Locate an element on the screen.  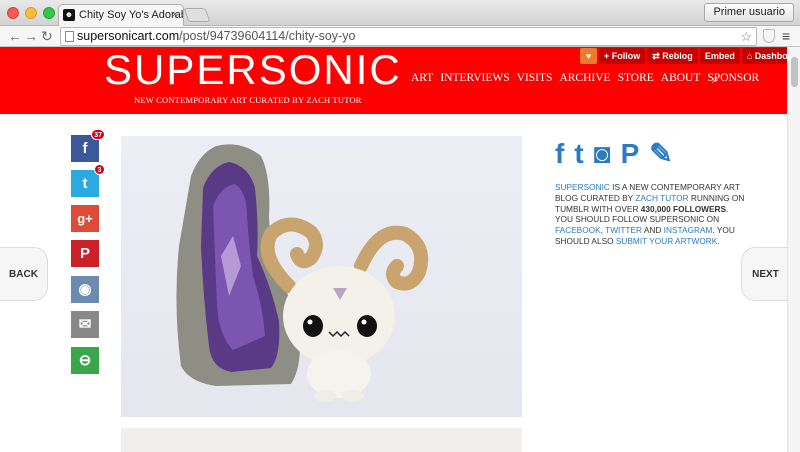
nav-visits: VISITS is located at coordinates (535, 78).